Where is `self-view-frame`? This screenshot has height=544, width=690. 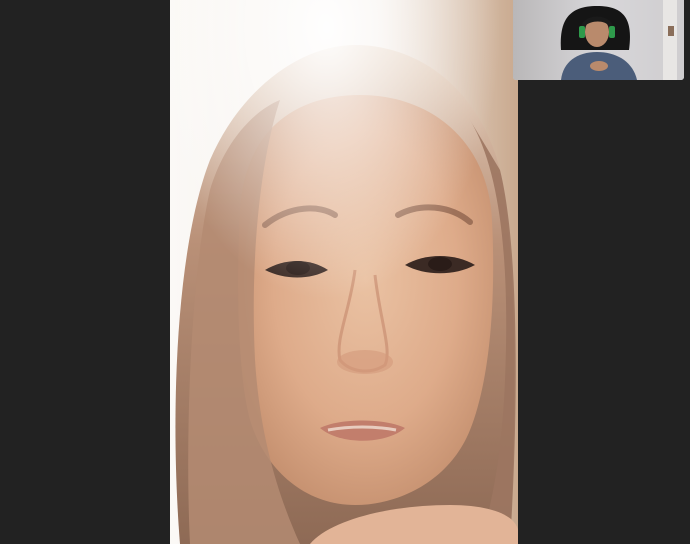 self-view-frame is located at coordinates (598, 40).